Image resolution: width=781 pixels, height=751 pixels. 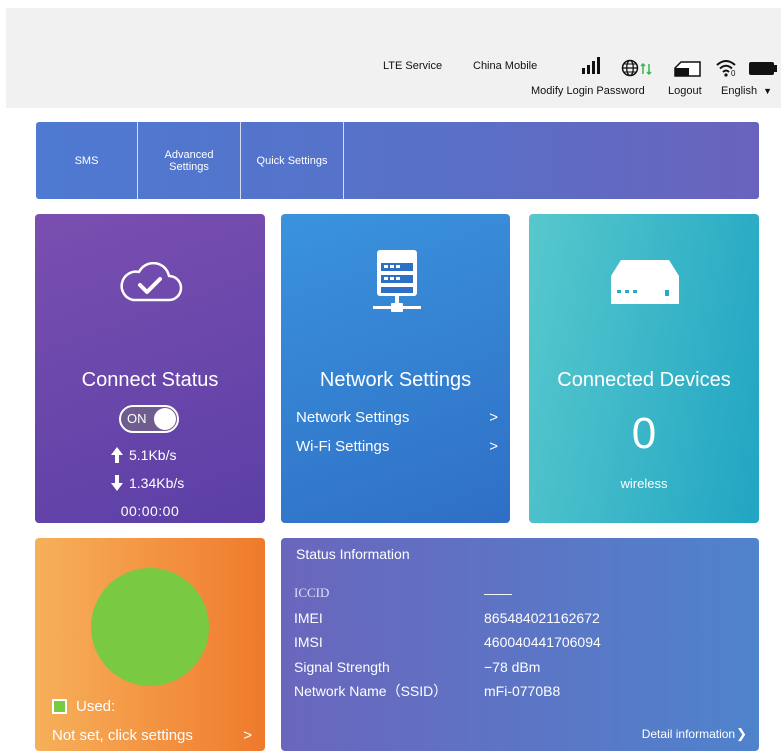 I want to click on usage-circle-chart, so click(x=150, y=627).